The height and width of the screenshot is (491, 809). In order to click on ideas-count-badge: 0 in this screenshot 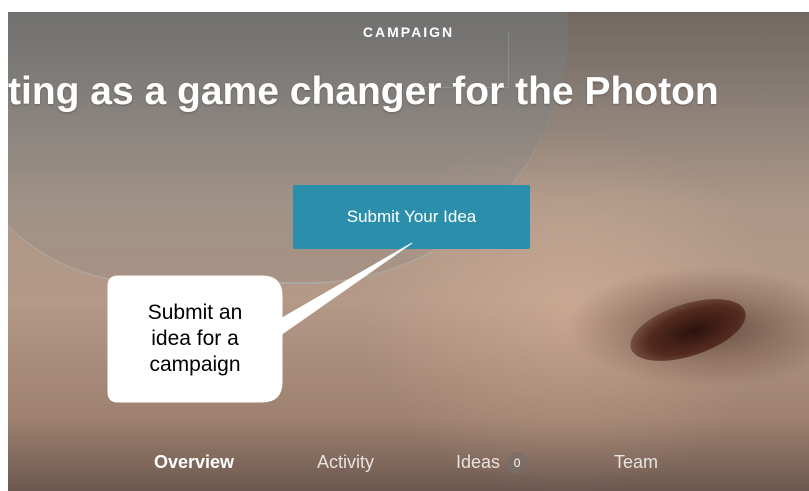, I will do `click(517, 463)`.